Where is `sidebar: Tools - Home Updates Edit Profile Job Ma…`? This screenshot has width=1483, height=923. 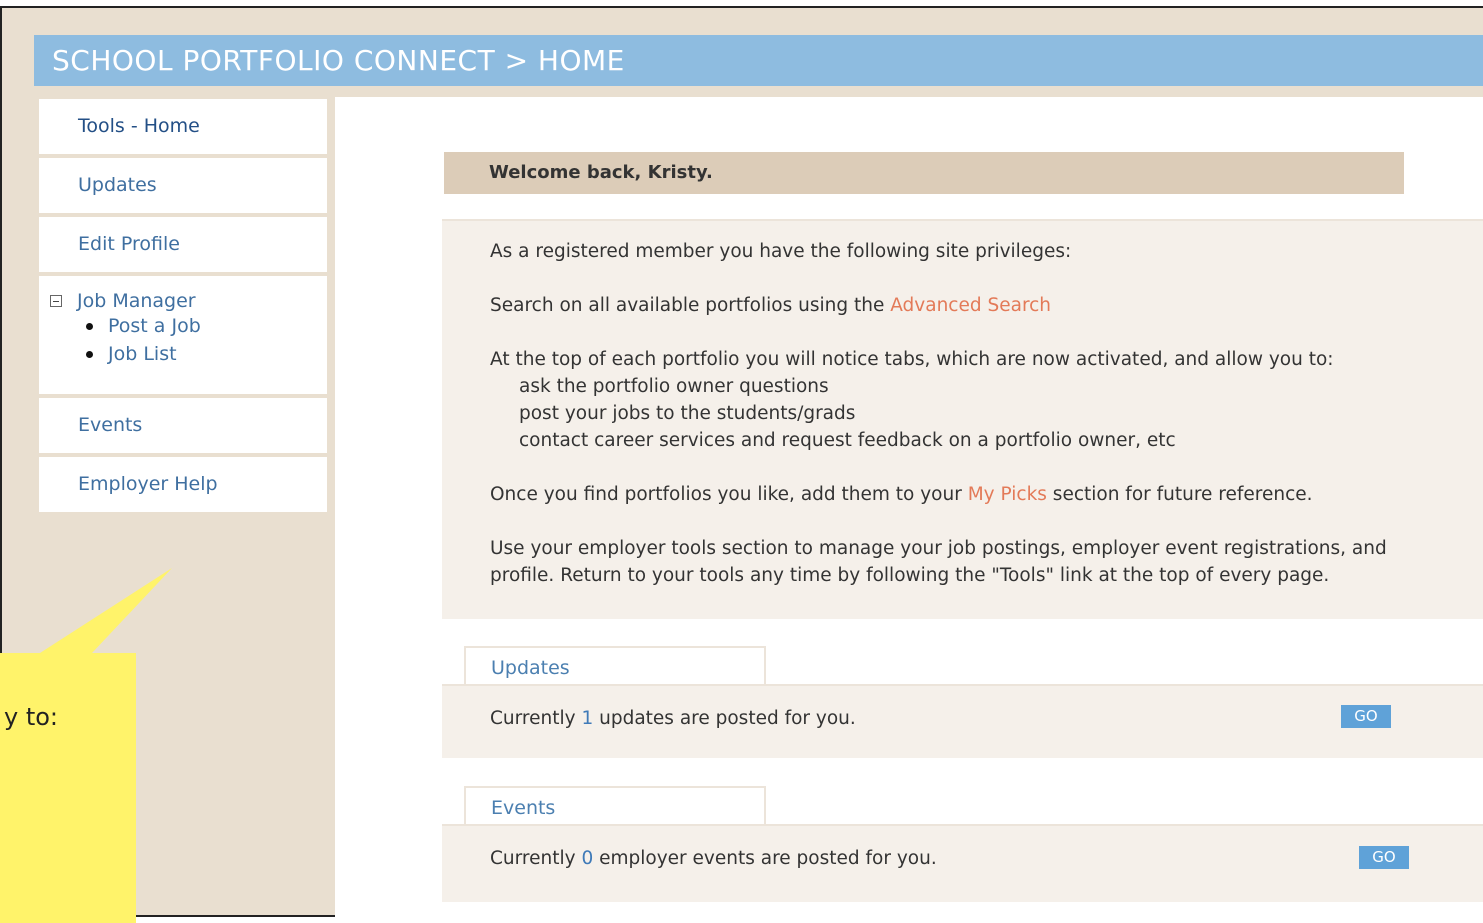 sidebar: Tools - Home Updates Edit Profile Job Ma… is located at coordinates (183, 307).